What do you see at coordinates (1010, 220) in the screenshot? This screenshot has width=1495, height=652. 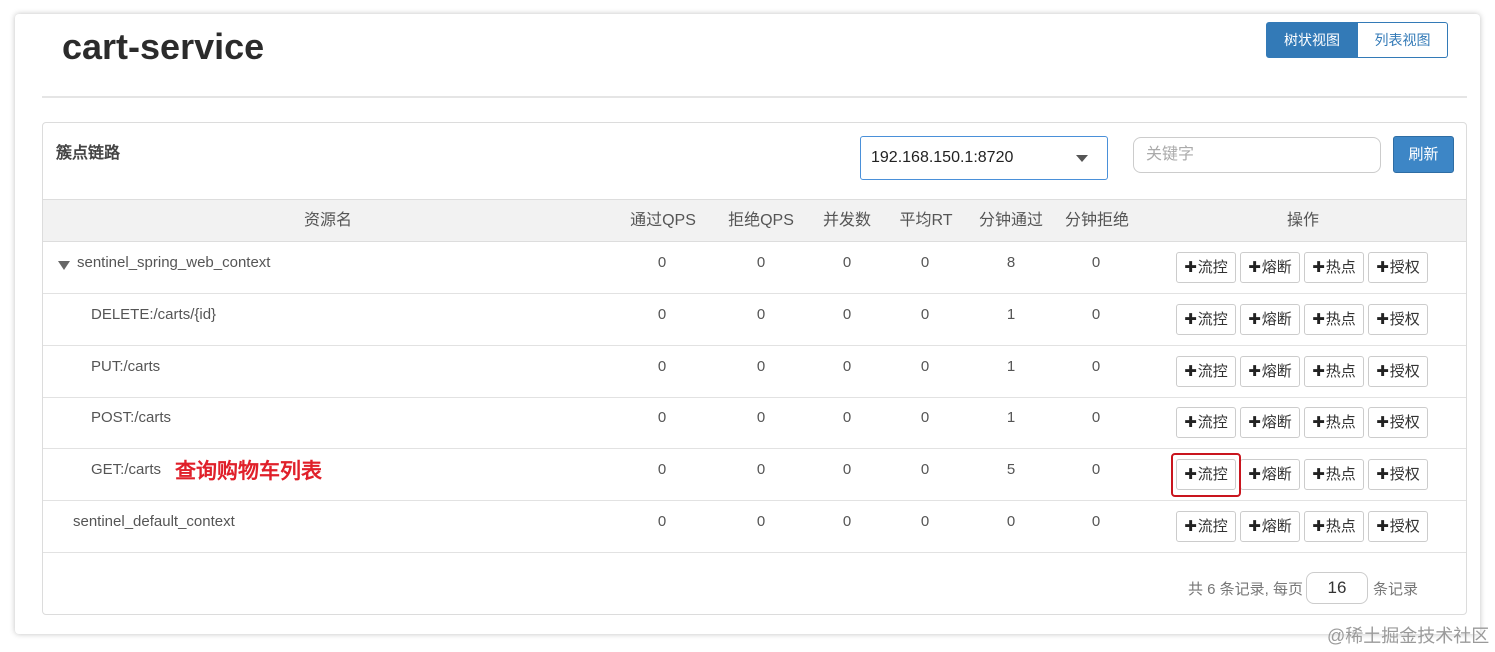 I see `col-minute-pass: 分钟通过` at bounding box center [1010, 220].